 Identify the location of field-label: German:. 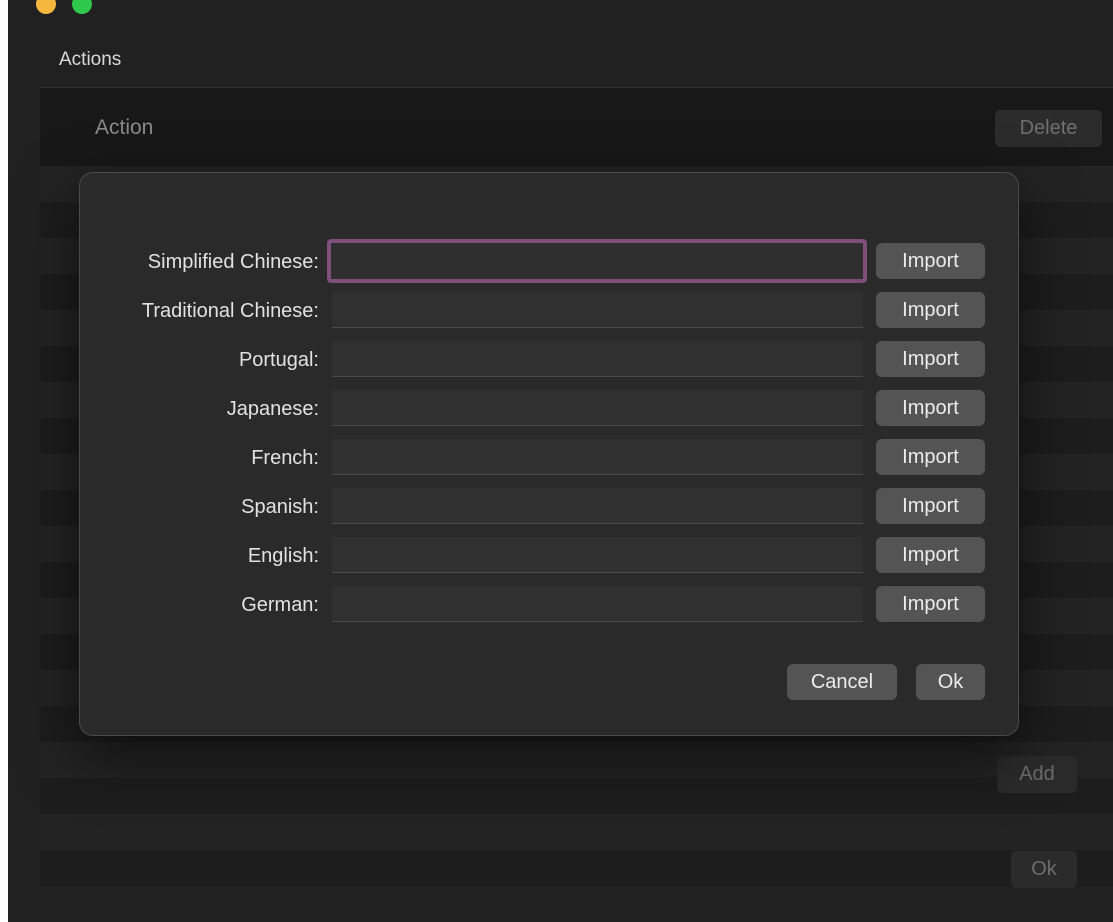
(280, 605).